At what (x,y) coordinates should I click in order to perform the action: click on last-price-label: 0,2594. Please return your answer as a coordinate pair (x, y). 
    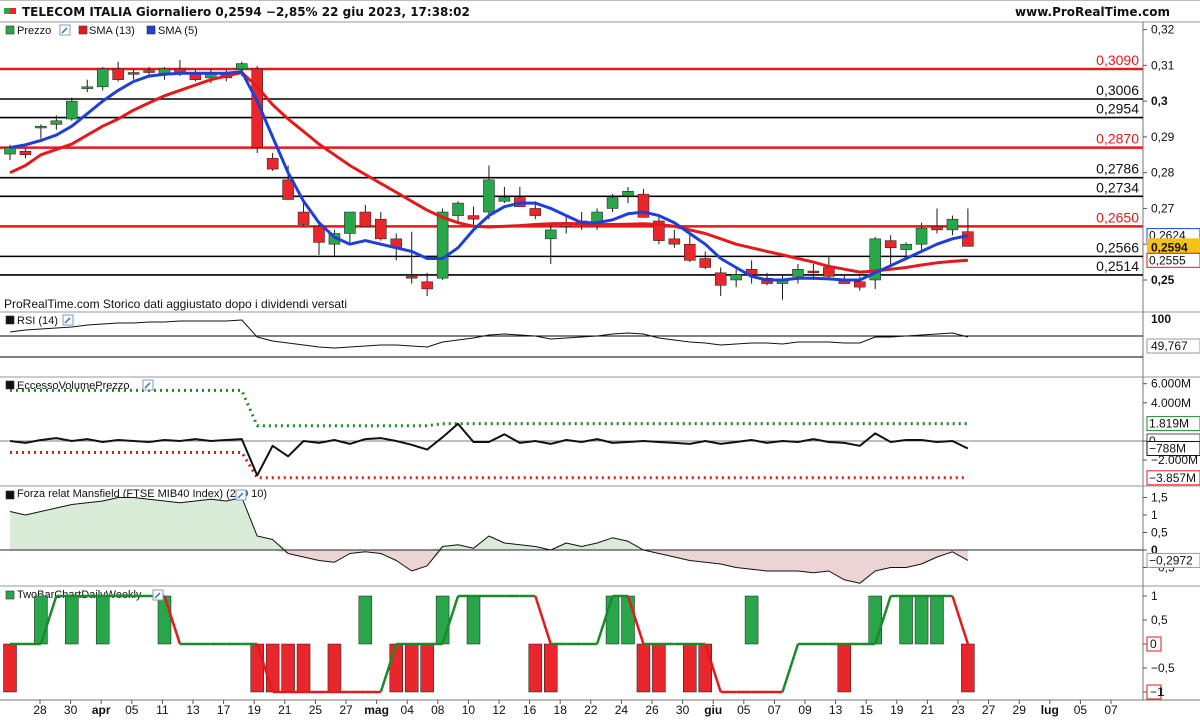
    Looking at the image, I should click on (1169, 247).